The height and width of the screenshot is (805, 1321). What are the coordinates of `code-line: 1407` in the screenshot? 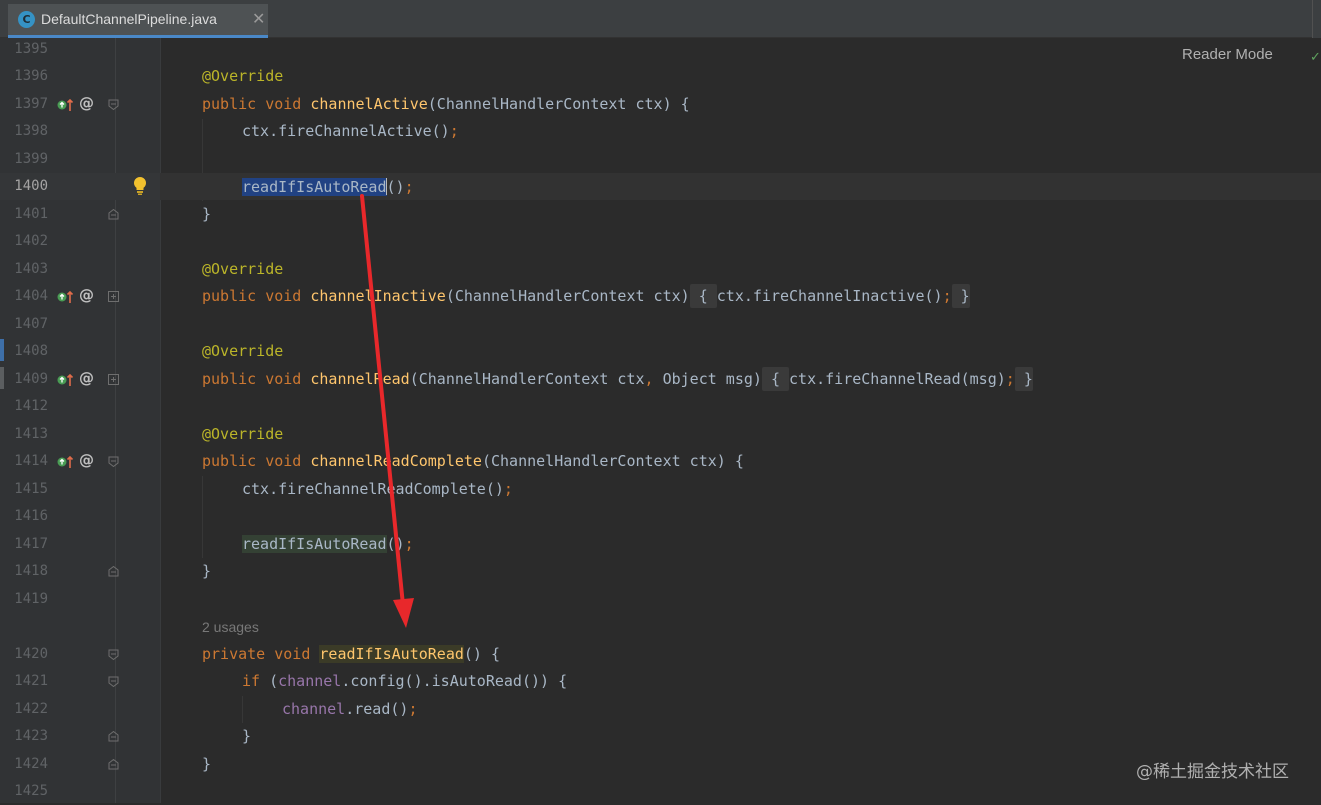 It's located at (660, 324).